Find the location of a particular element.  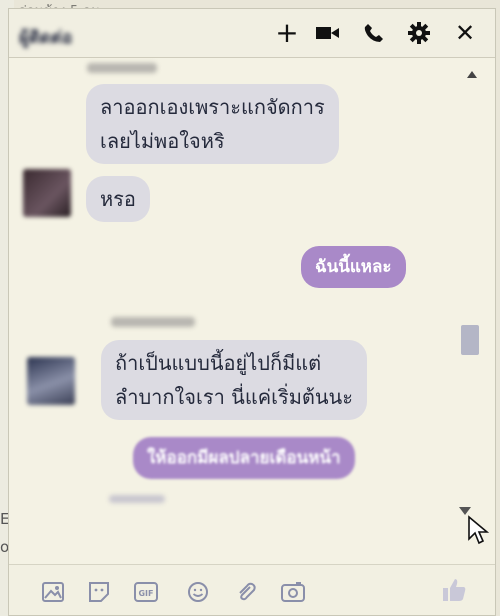

message-text: เลยไม่พอใจหริ is located at coordinates (162, 141).